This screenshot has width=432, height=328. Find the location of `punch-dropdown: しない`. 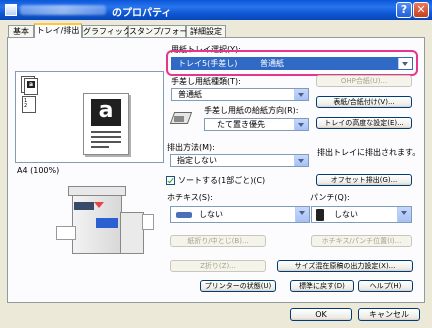

punch-dropdown: しない is located at coordinates (361, 214).